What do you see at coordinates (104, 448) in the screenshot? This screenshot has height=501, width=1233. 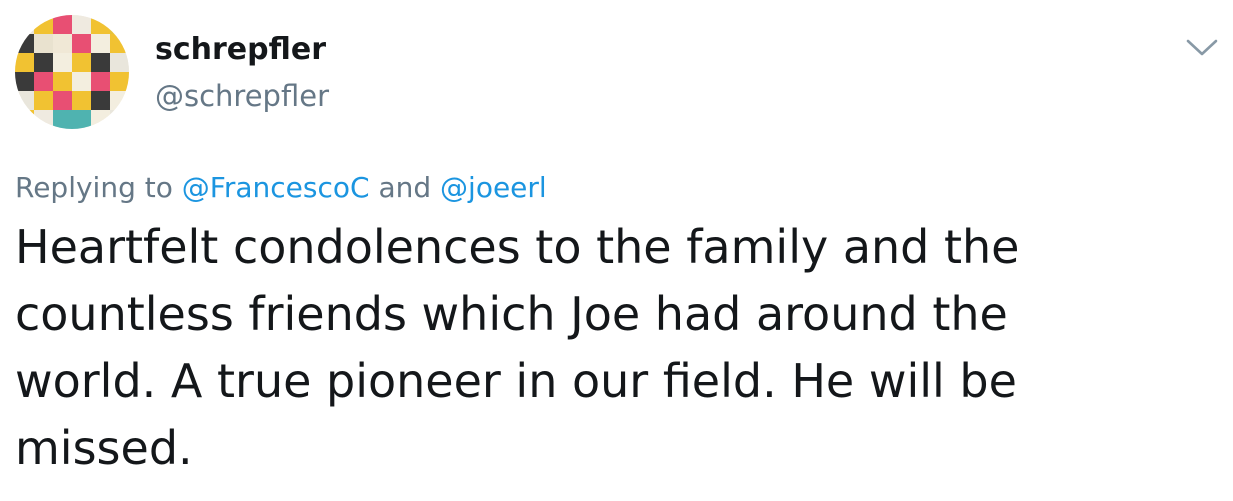 I see `tweet-text-line: missed.` at bounding box center [104, 448].